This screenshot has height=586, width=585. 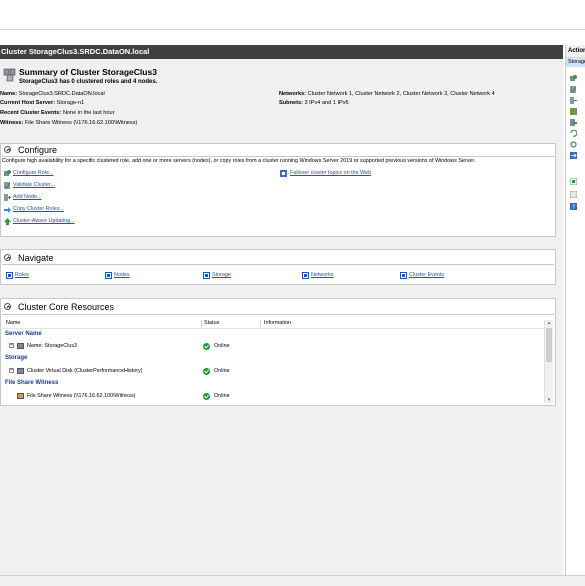 What do you see at coordinates (20, 371) in the screenshot?
I see `disk-icon` at bounding box center [20, 371].